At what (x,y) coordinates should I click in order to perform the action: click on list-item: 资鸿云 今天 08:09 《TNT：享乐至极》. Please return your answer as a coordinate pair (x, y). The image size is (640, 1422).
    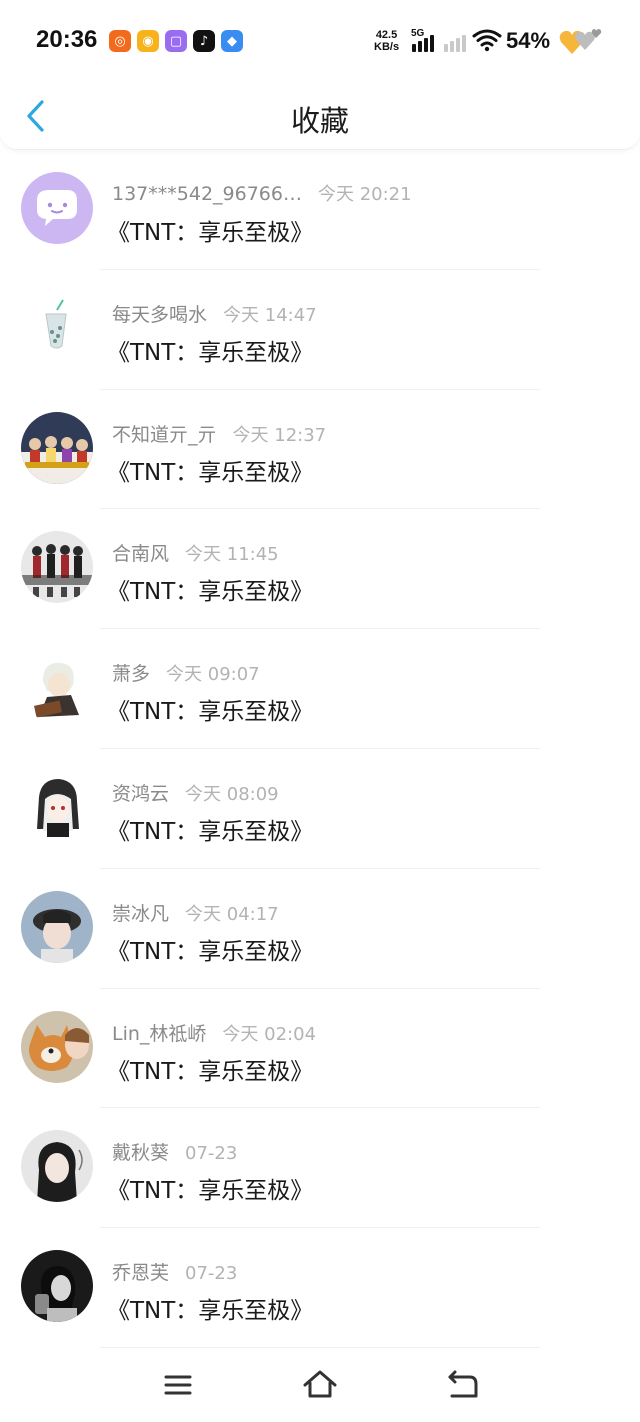
    Looking at the image, I should click on (320, 809).